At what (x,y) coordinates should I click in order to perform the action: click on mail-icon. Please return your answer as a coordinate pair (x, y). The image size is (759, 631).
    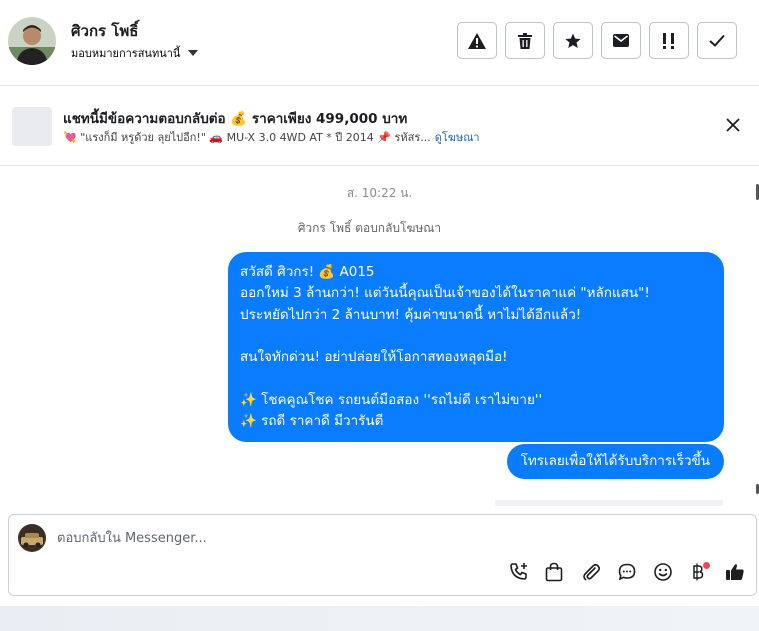
    Looking at the image, I should click on (621, 40).